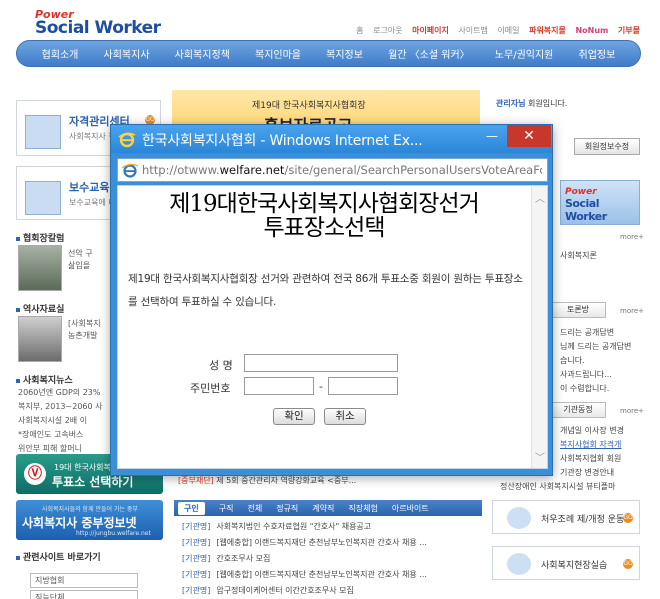  What do you see at coordinates (429, 53) in the screenshot?
I see `nav-item-magazine: 월간 〈소셜 워커〉` at bounding box center [429, 53].